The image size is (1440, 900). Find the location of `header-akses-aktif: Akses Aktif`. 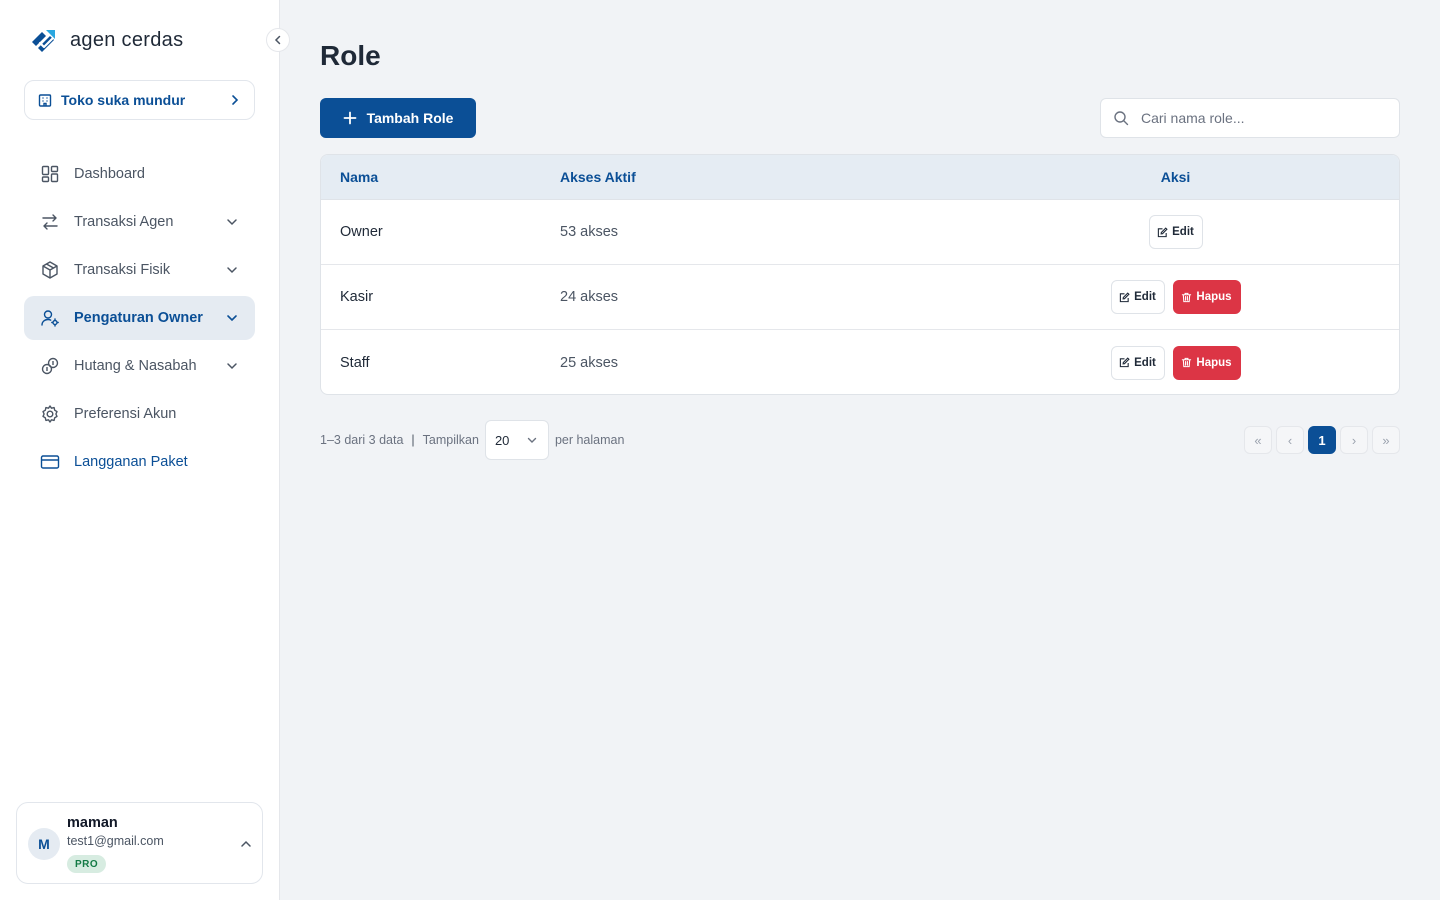

header-akses-aktif: Akses Aktif is located at coordinates (760, 177).